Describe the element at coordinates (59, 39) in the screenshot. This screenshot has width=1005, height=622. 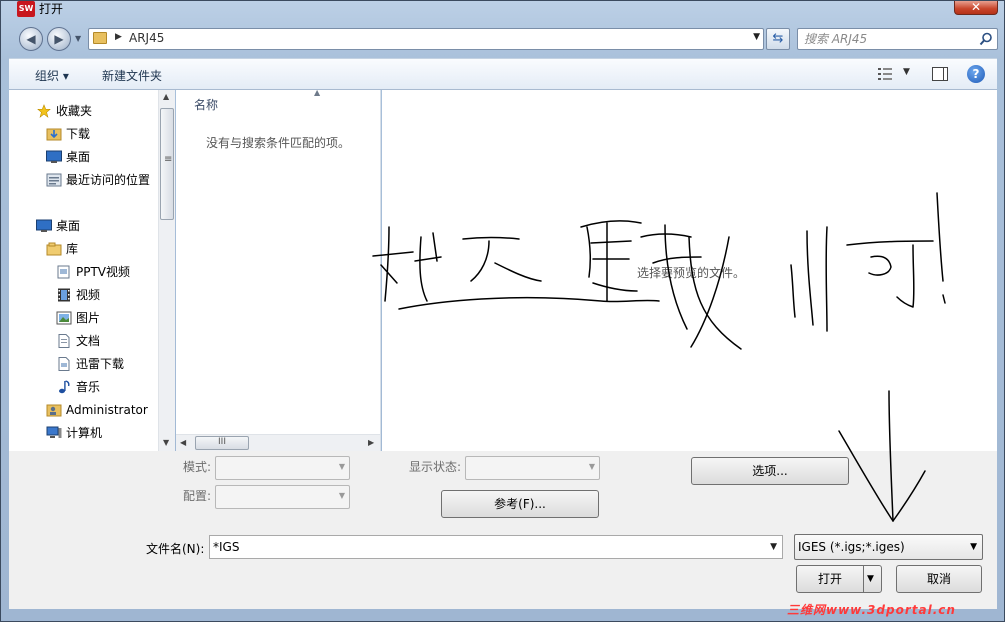
I see `forward-button: ▶` at that location.